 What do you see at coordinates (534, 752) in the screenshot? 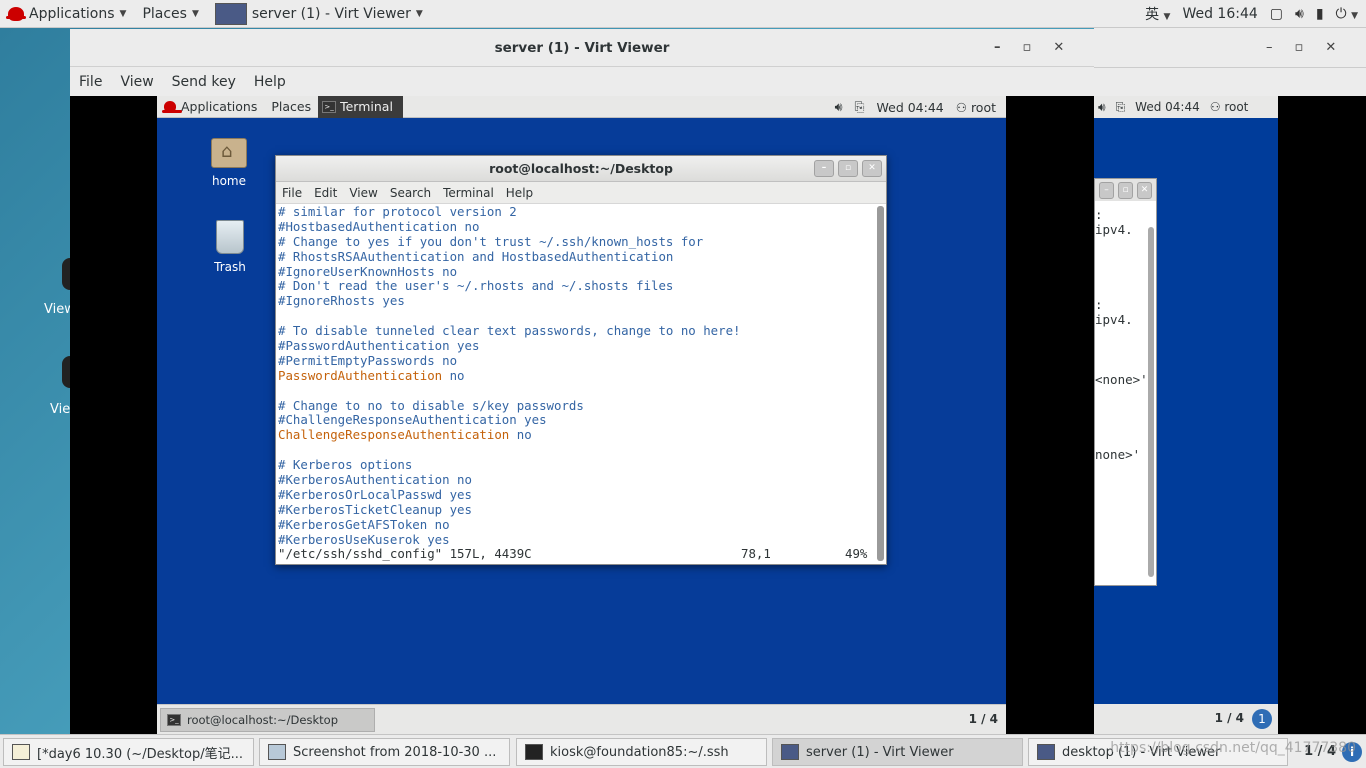
I see `terminal-icon` at bounding box center [534, 752].